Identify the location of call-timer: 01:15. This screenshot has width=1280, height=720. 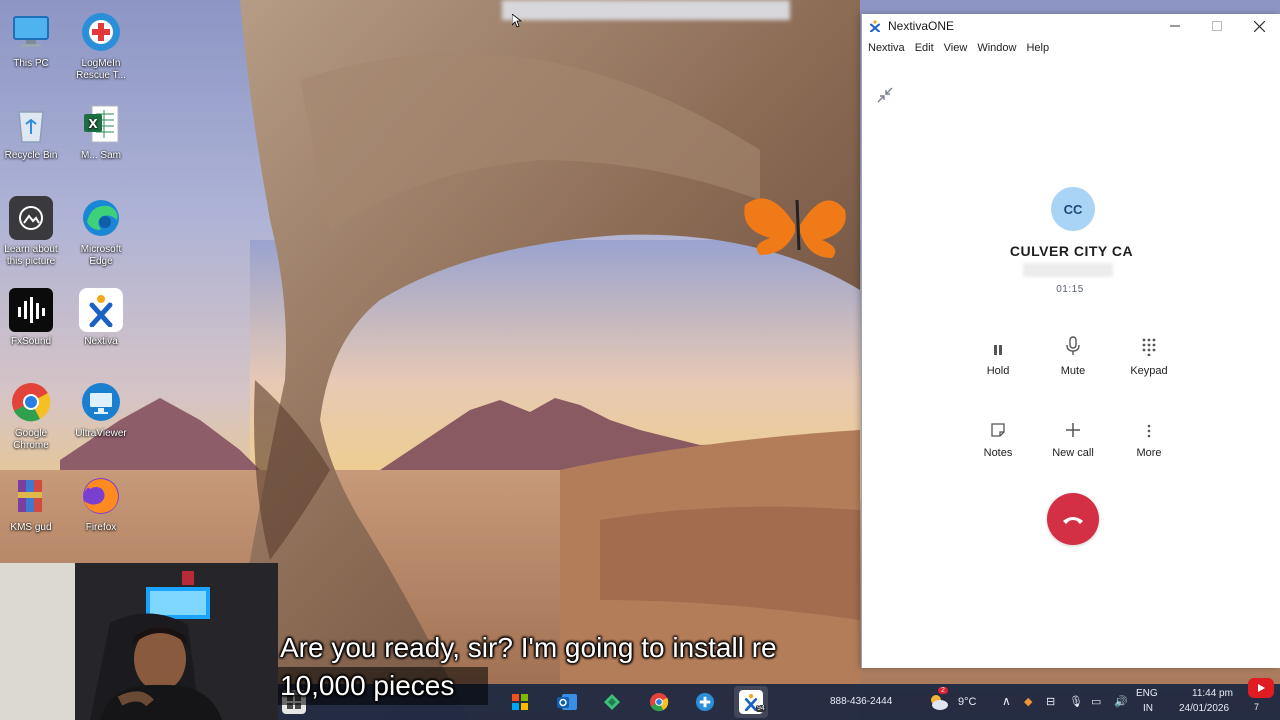
(1070, 289).